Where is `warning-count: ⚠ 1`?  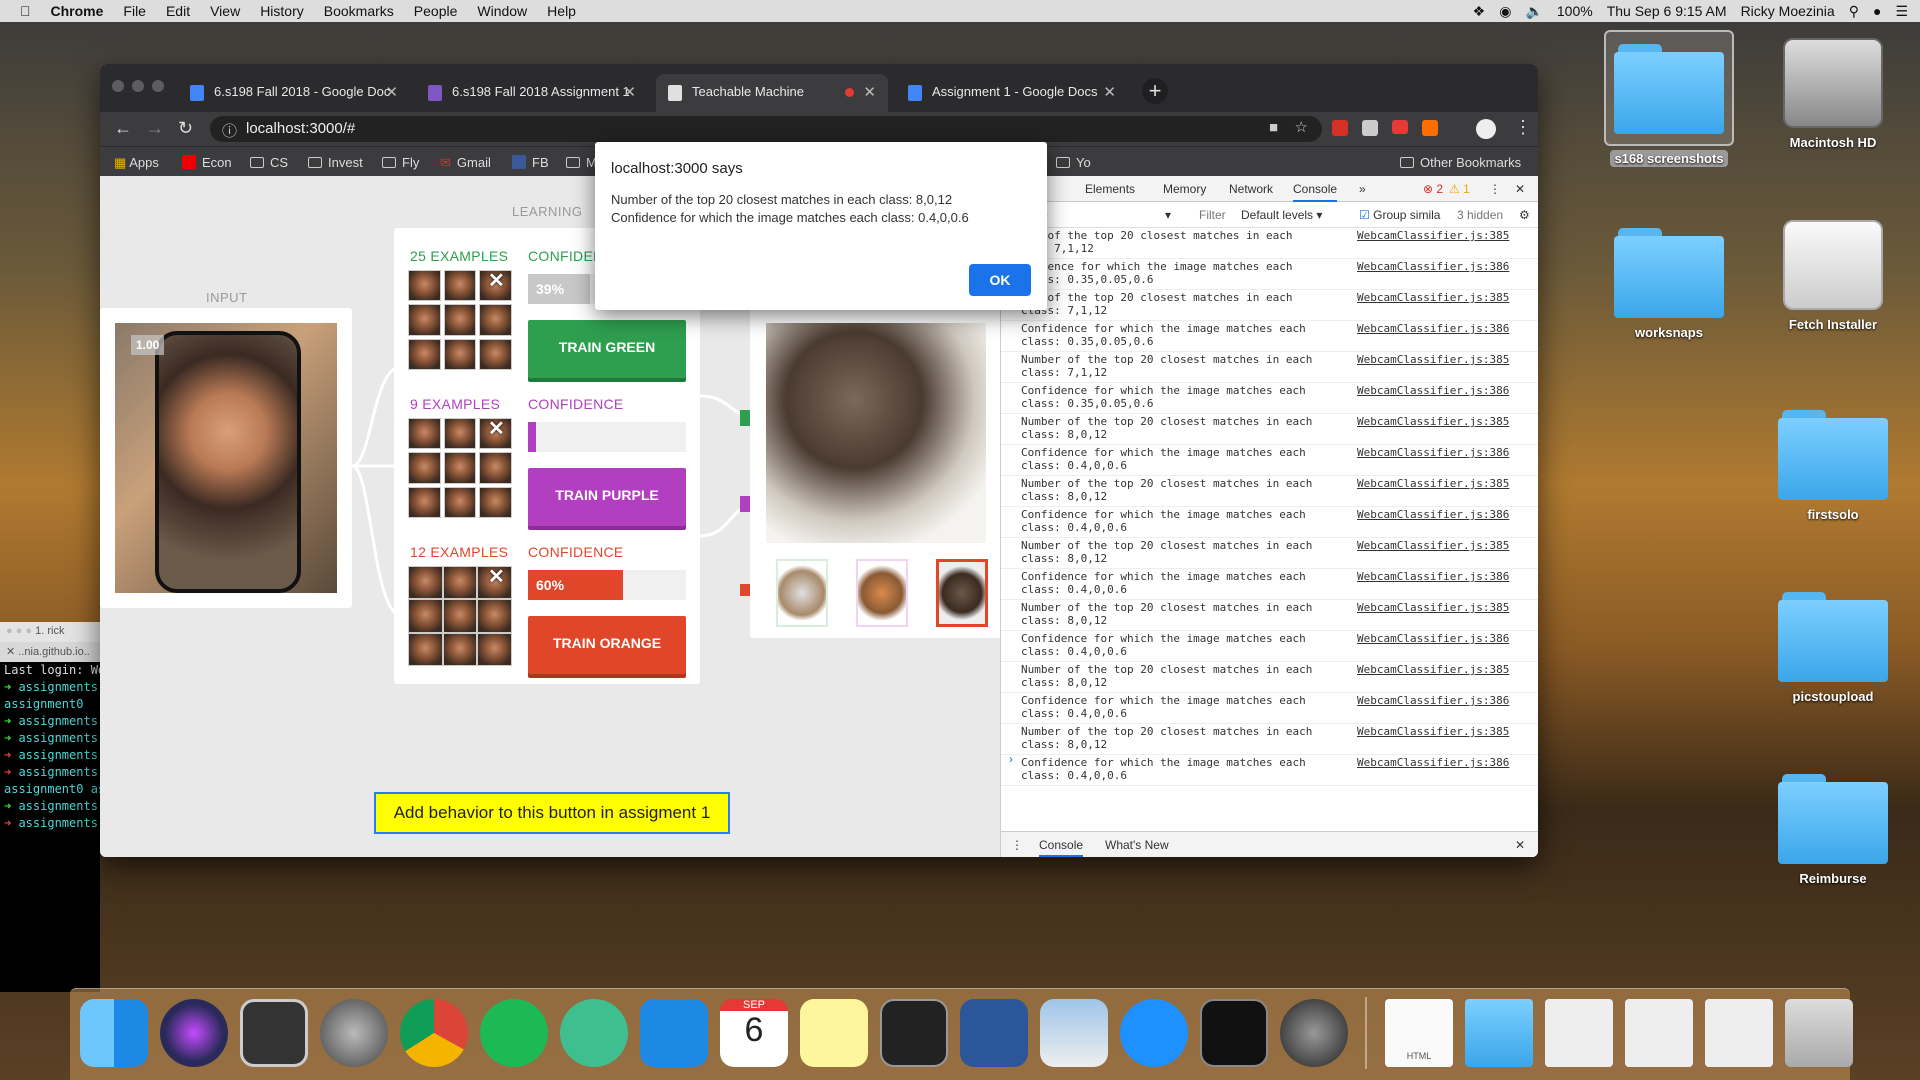 warning-count: ⚠ 1 is located at coordinates (1459, 189).